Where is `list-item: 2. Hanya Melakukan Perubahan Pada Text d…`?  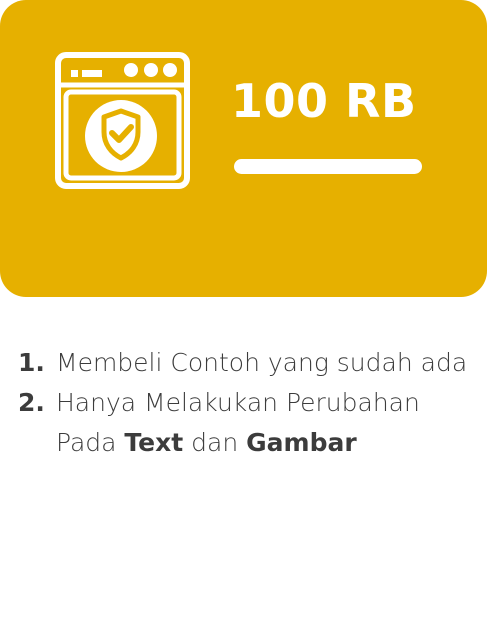 list-item: 2. Hanya Melakukan Perubahan Pada Text d… is located at coordinates (243, 423).